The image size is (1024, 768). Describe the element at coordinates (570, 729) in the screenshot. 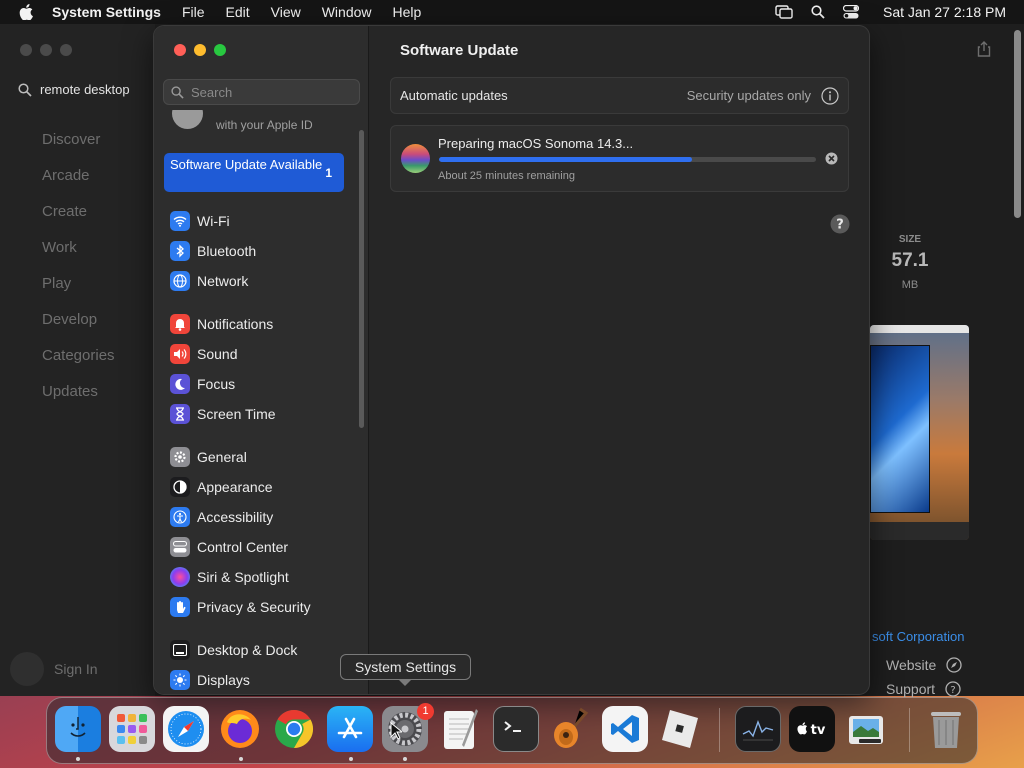

I see `dock-garageband` at that location.